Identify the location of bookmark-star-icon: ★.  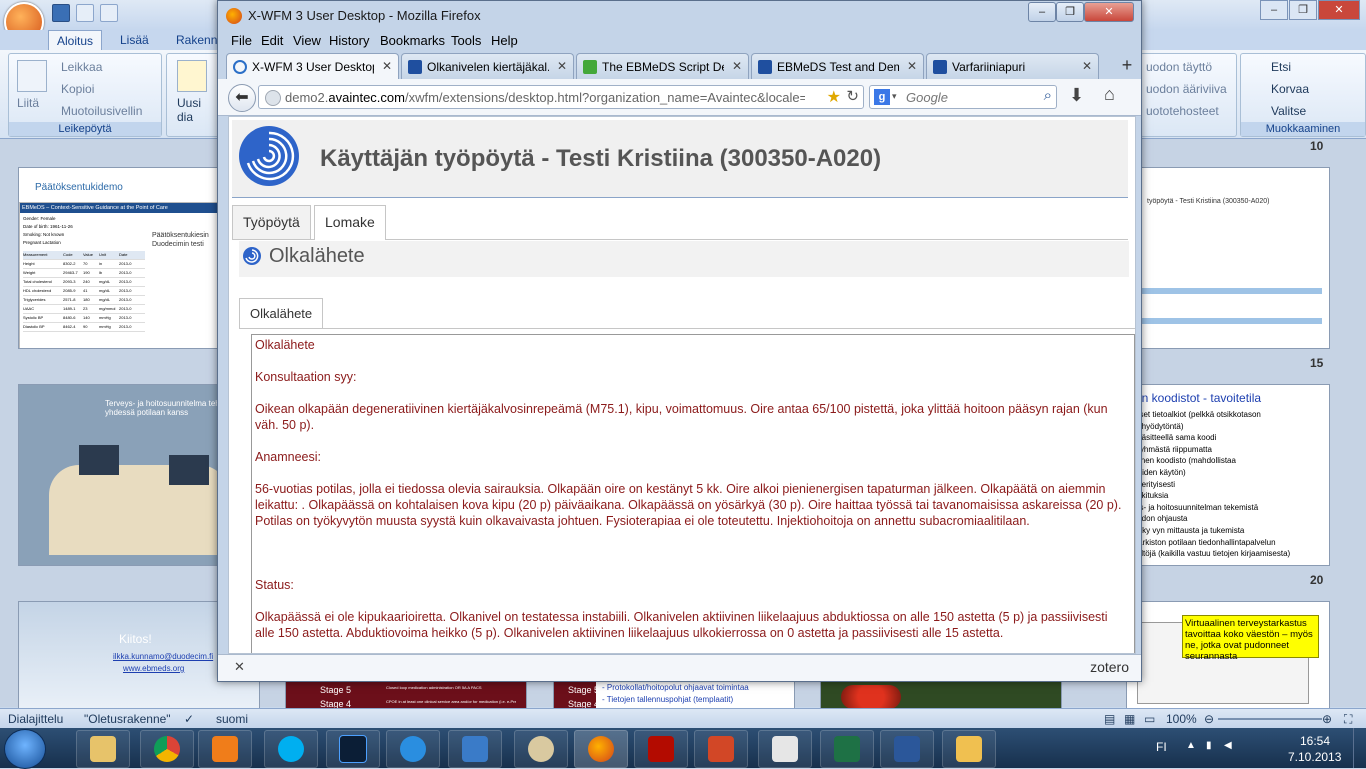
(834, 97).